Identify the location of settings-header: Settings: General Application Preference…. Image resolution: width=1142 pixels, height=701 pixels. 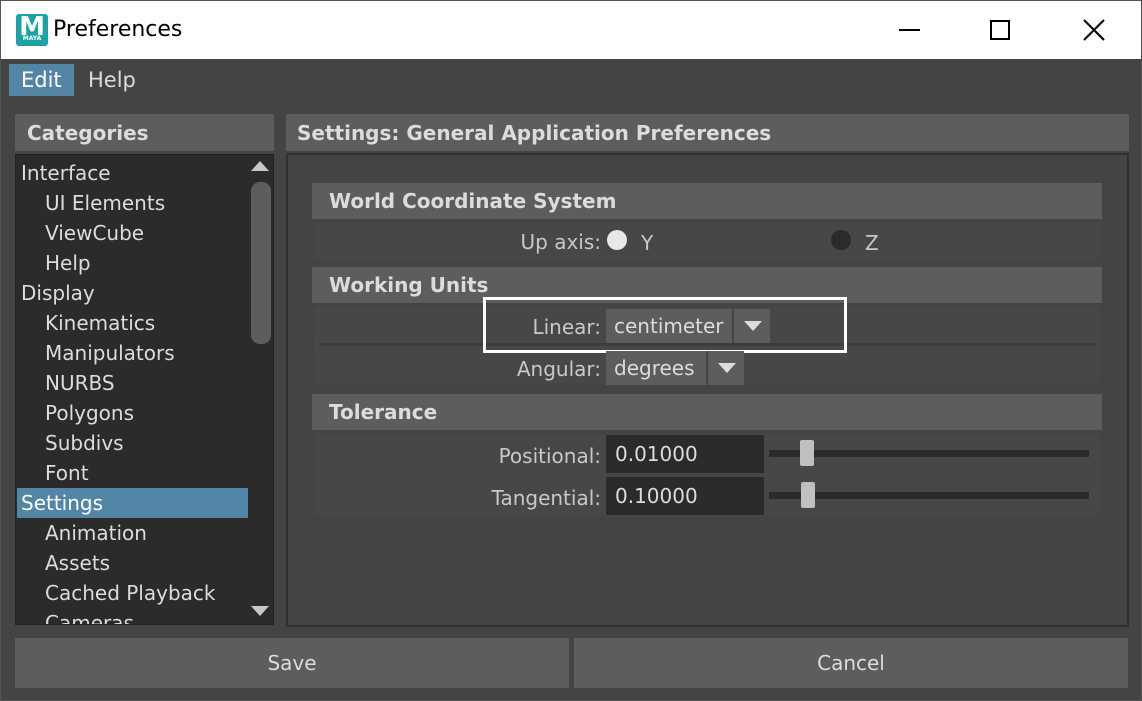
(707, 132).